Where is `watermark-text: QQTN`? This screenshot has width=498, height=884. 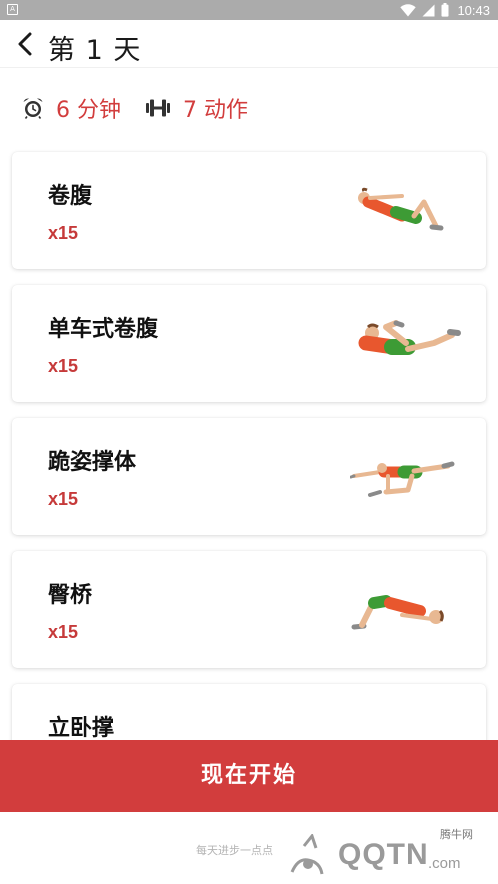
watermark-text: QQTN is located at coordinates (383, 854).